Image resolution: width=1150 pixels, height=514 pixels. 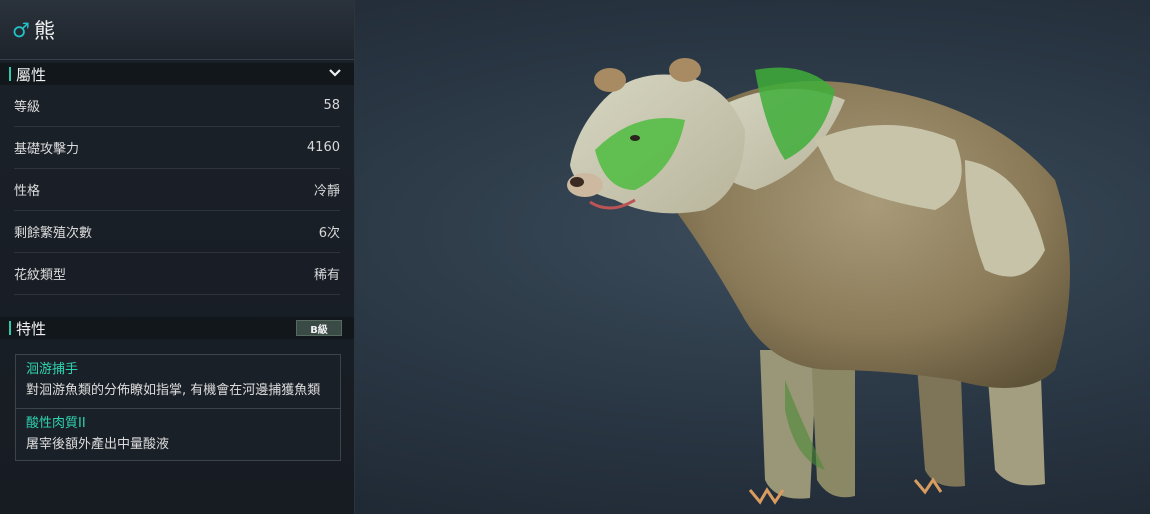 I want to click on trait-name: 洄游捕手, so click(x=52, y=369).